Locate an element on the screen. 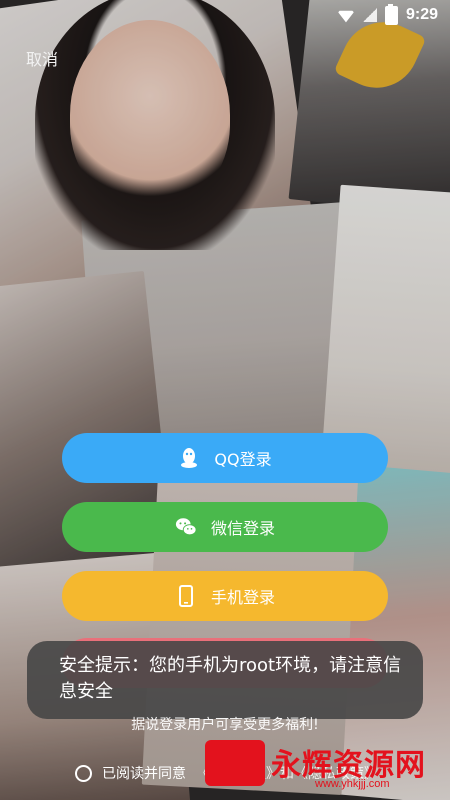  agree-radio is located at coordinates (83, 773).